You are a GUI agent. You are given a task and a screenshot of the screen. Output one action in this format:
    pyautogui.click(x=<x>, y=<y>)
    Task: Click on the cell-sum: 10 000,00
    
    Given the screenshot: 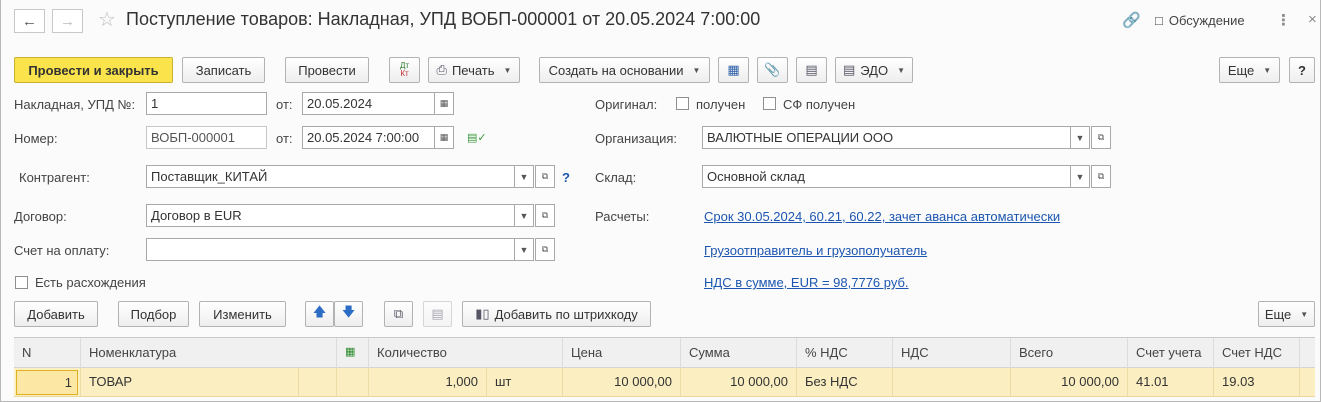 What is the action you would take?
    pyautogui.click(x=738, y=382)
    